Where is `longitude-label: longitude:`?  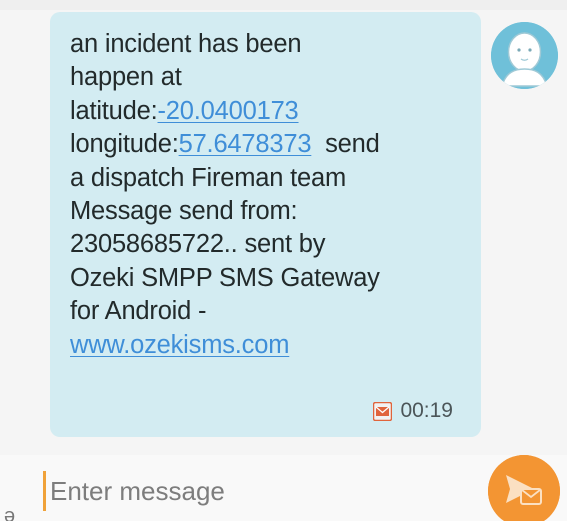 longitude-label: longitude: is located at coordinates (124, 144).